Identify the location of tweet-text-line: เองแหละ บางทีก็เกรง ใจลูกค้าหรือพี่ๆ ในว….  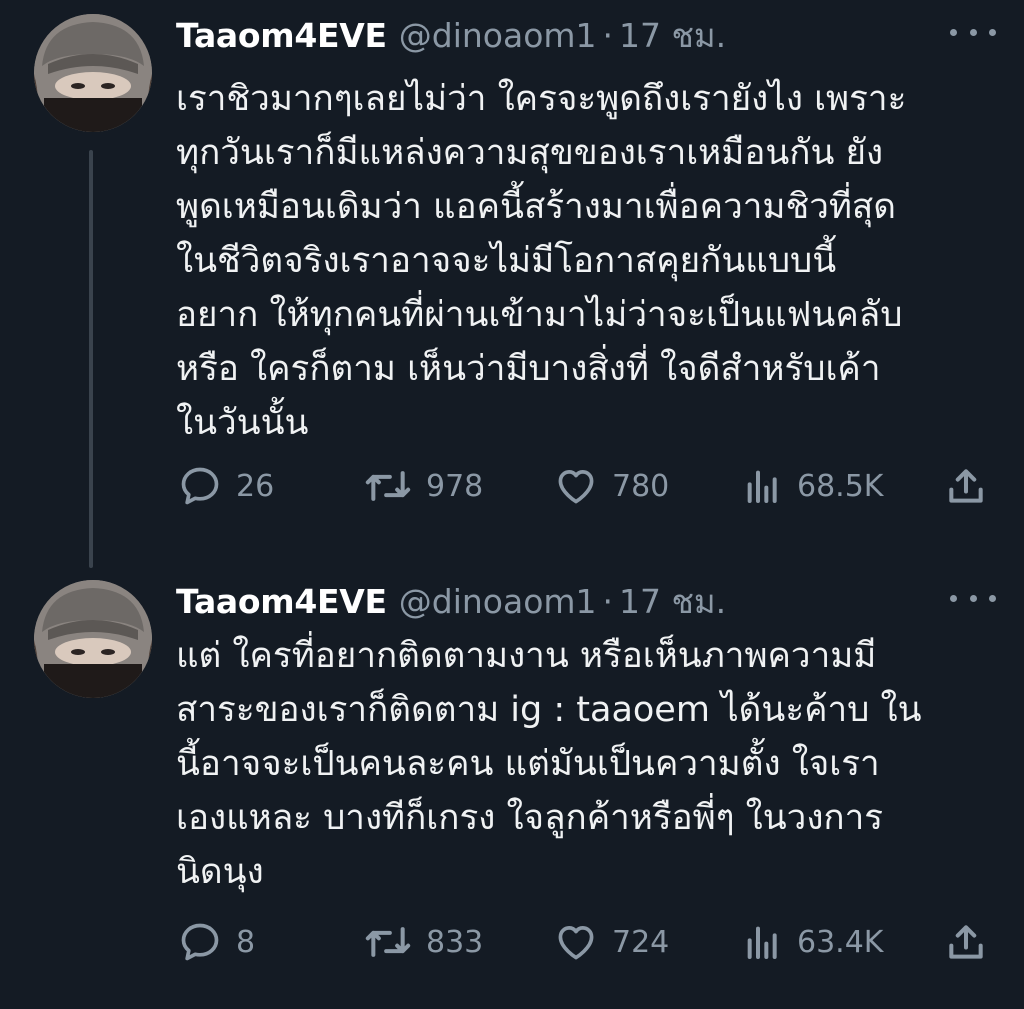
(530, 818).